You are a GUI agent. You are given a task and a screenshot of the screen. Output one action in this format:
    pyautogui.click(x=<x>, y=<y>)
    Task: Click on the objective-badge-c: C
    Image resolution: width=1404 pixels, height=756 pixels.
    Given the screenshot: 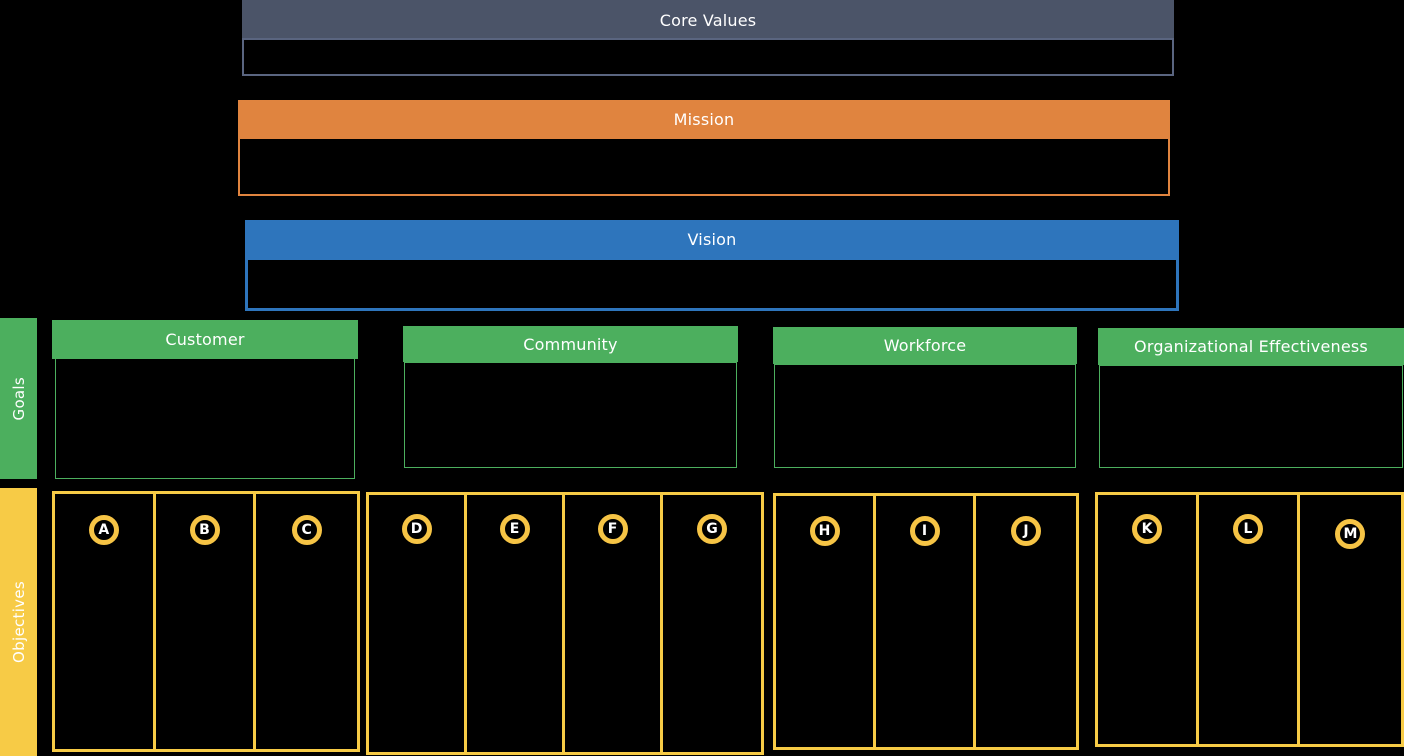 What is the action you would take?
    pyautogui.click(x=306, y=530)
    